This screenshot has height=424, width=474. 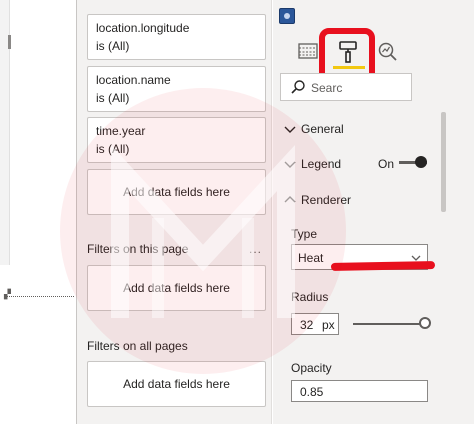 I want to click on radius-input: 32 px, so click(x=315, y=324).